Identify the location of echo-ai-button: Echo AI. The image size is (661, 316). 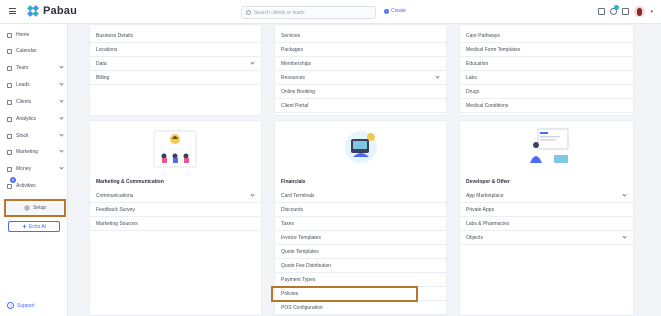
(34, 226).